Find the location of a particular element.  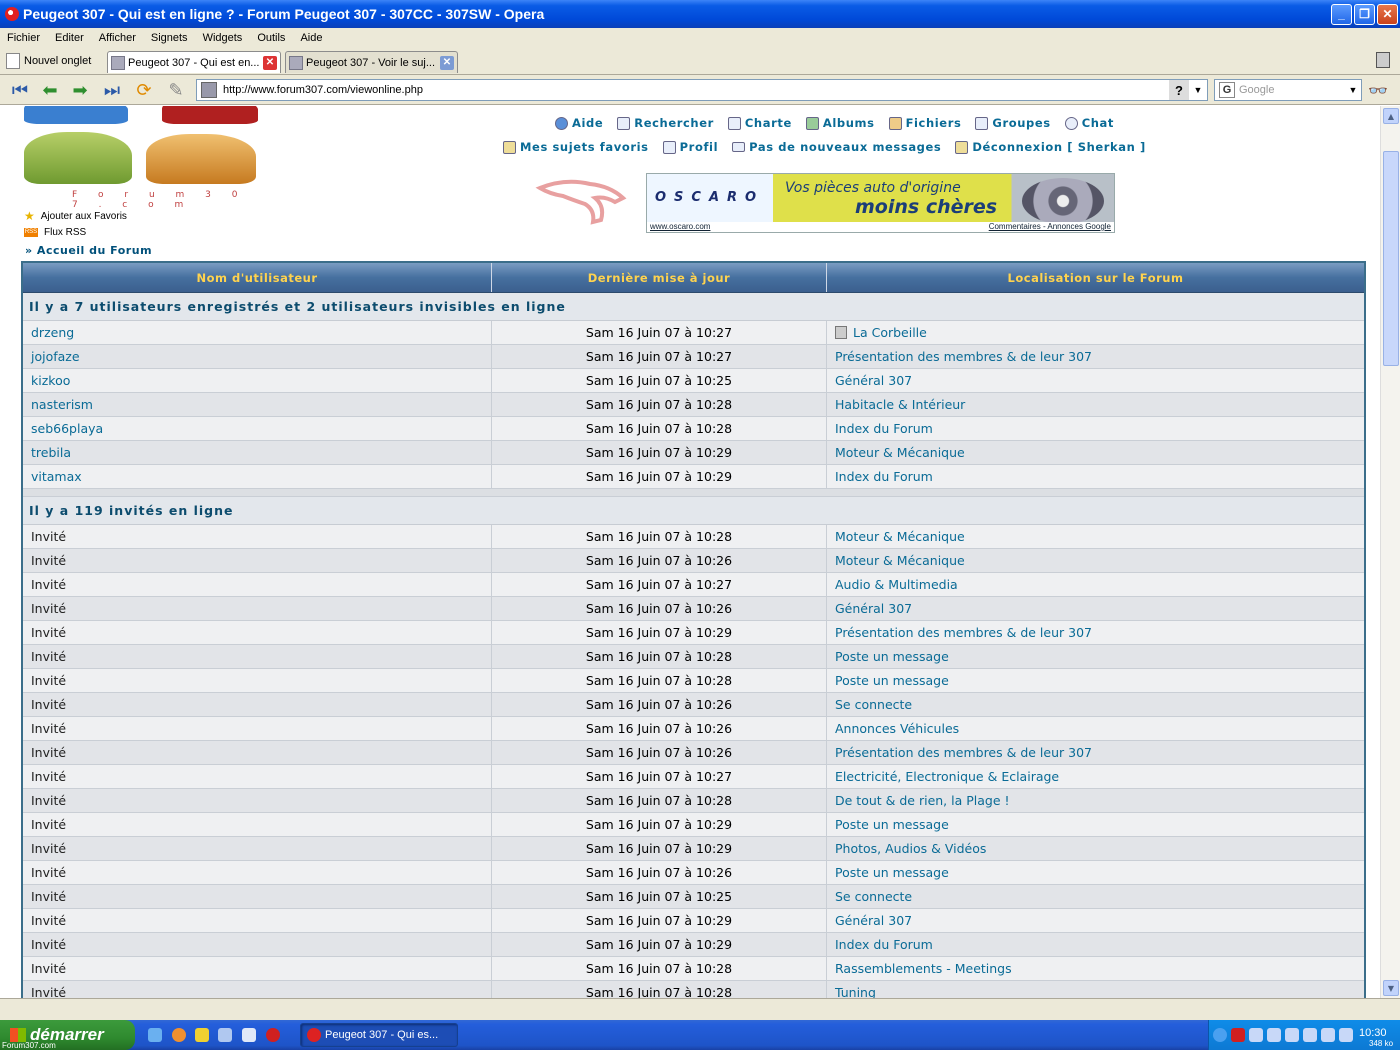

clock: 10:30 is located at coordinates (1373, 1033).